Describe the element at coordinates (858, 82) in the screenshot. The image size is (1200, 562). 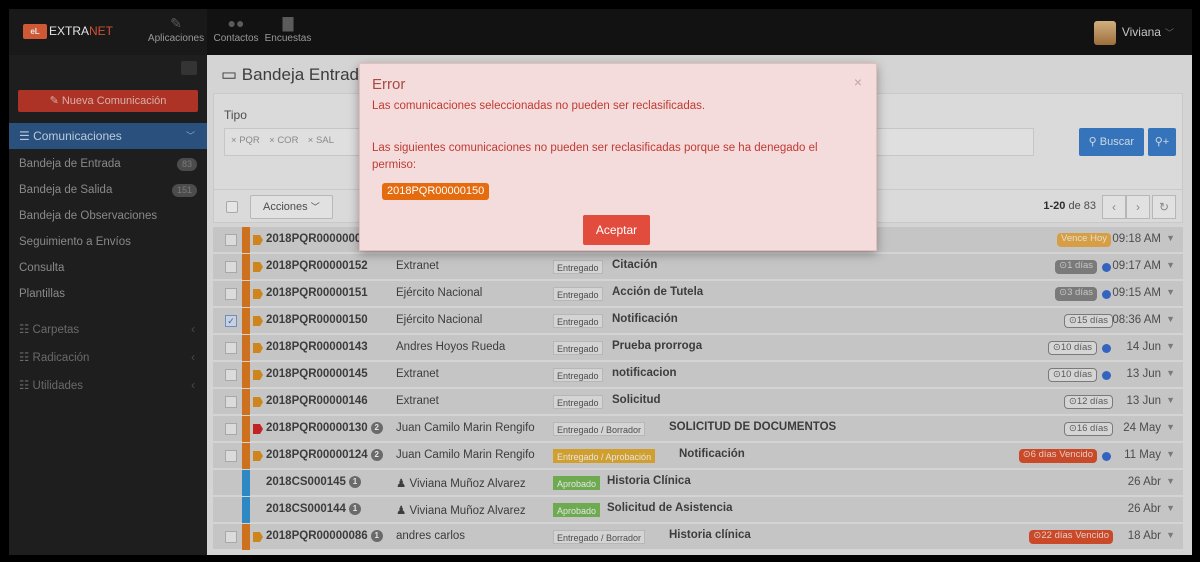
I see `close-icon: ×` at that location.